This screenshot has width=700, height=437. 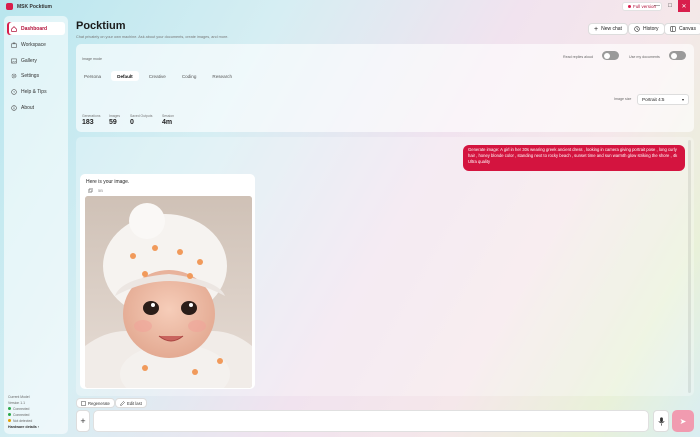 I want to click on stat-saved-outputs: Saved Outputs 0, so click(x=141, y=120).